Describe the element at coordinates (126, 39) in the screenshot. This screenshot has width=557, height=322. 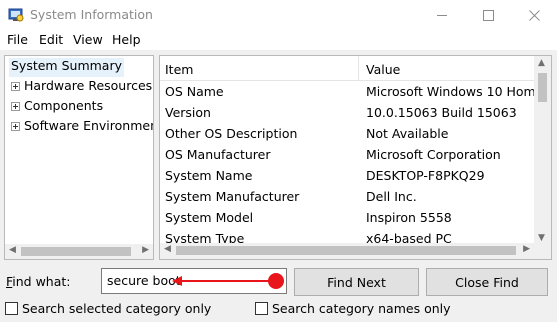
I see `menu-help: Help` at that location.